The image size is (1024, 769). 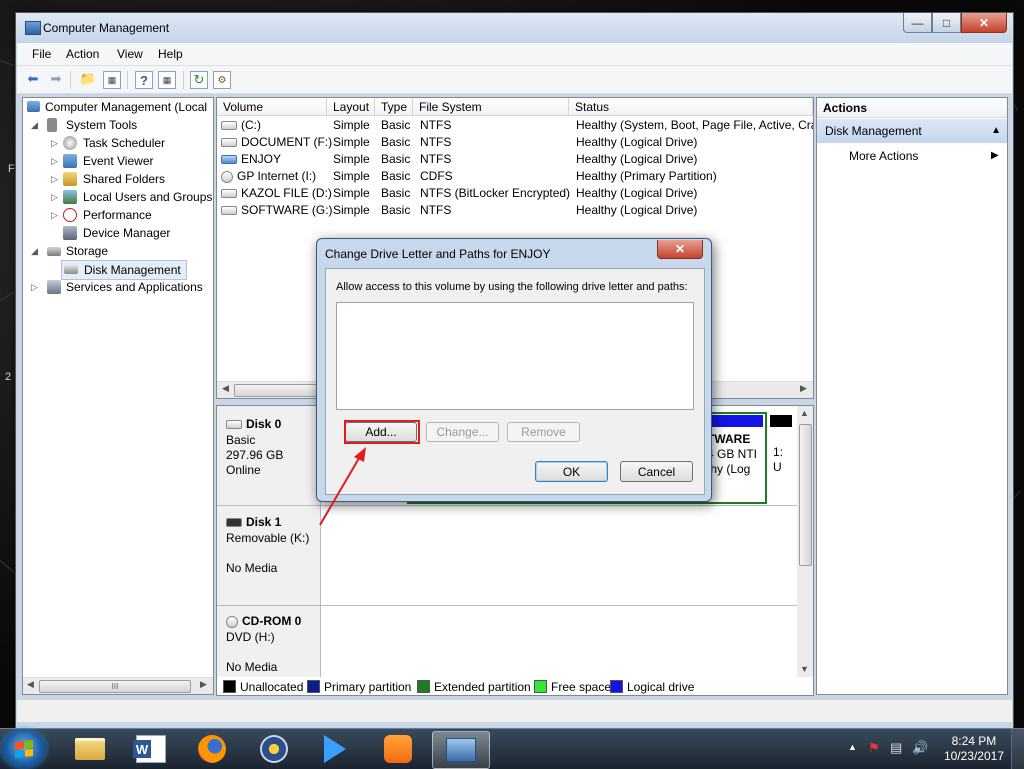 What do you see at coordinates (241, 125) in the screenshot?
I see `table-row: (C:)` at bounding box center [241, 125].